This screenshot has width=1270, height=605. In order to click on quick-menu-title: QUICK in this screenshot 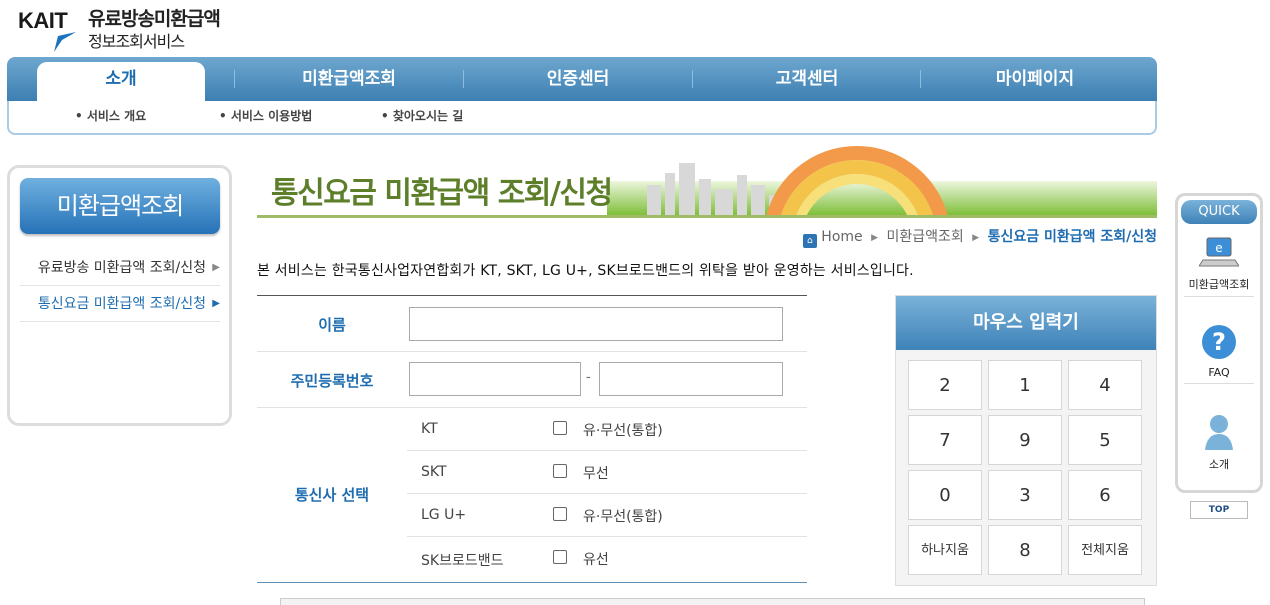, I will do `click(1219, 212)`.